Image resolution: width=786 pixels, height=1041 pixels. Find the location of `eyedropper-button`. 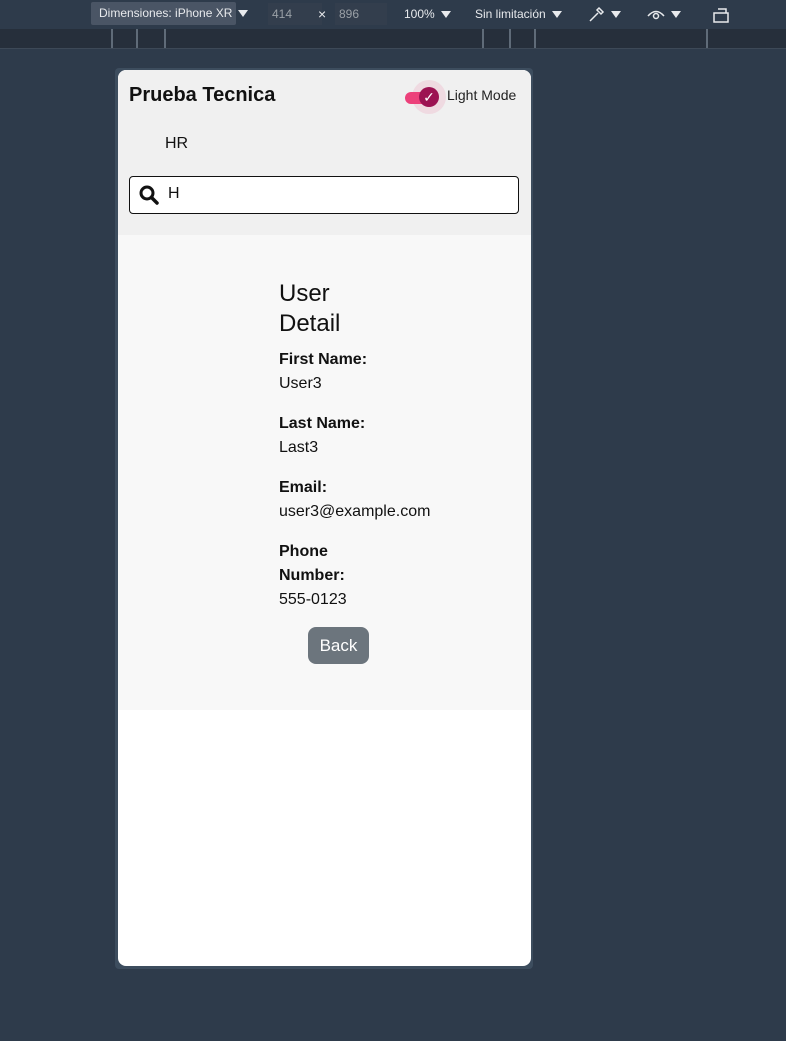

eyedropper-button is located at coordinates (604, 14).